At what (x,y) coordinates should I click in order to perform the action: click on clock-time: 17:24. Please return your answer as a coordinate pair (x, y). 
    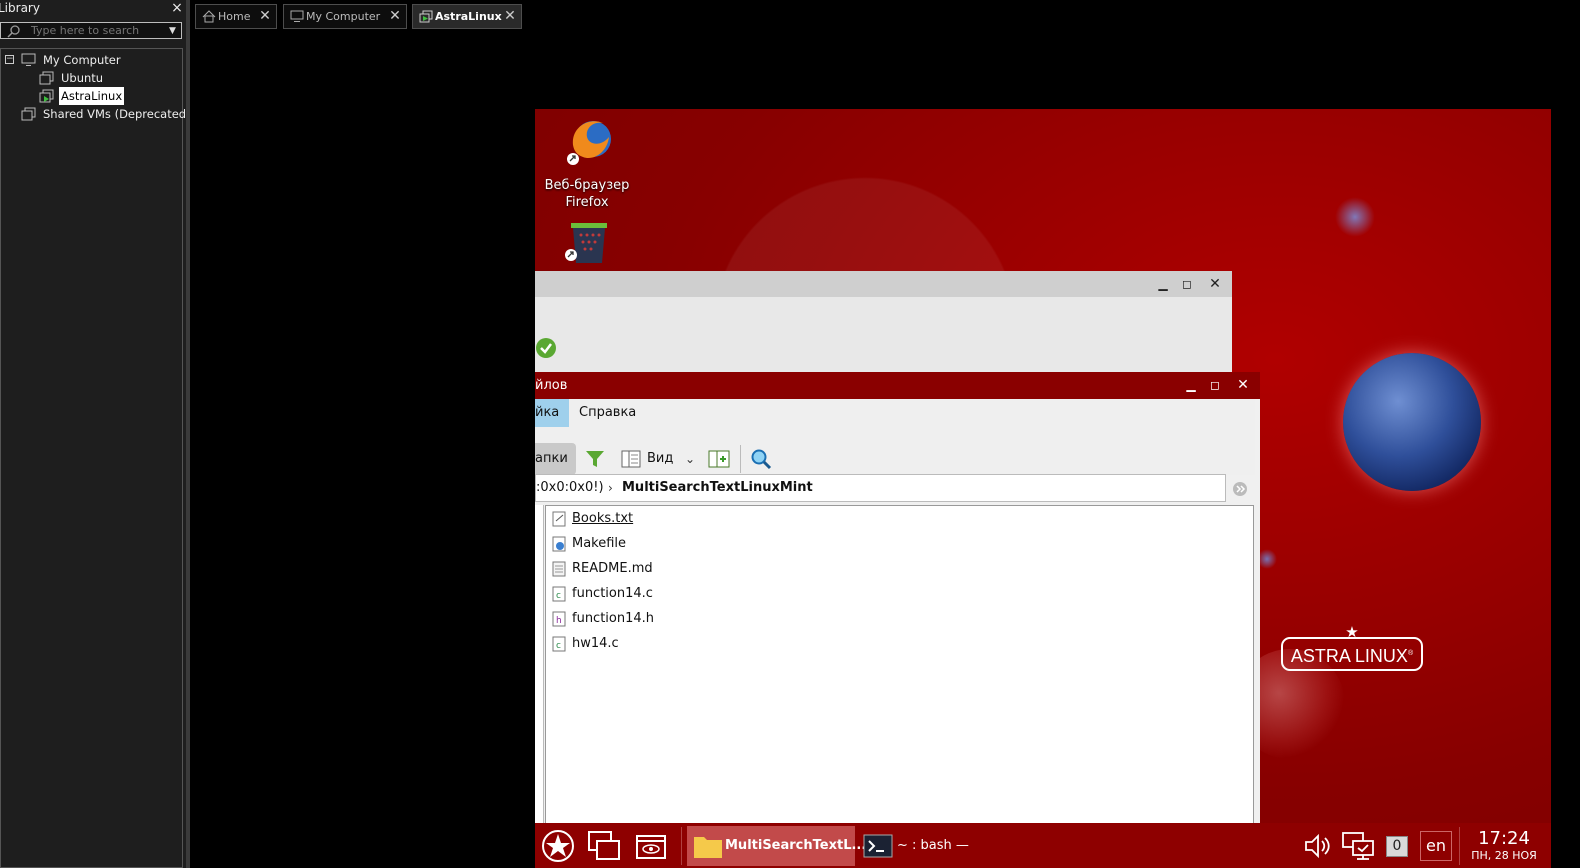
    Looking at the image, I should click on (1504, 838).